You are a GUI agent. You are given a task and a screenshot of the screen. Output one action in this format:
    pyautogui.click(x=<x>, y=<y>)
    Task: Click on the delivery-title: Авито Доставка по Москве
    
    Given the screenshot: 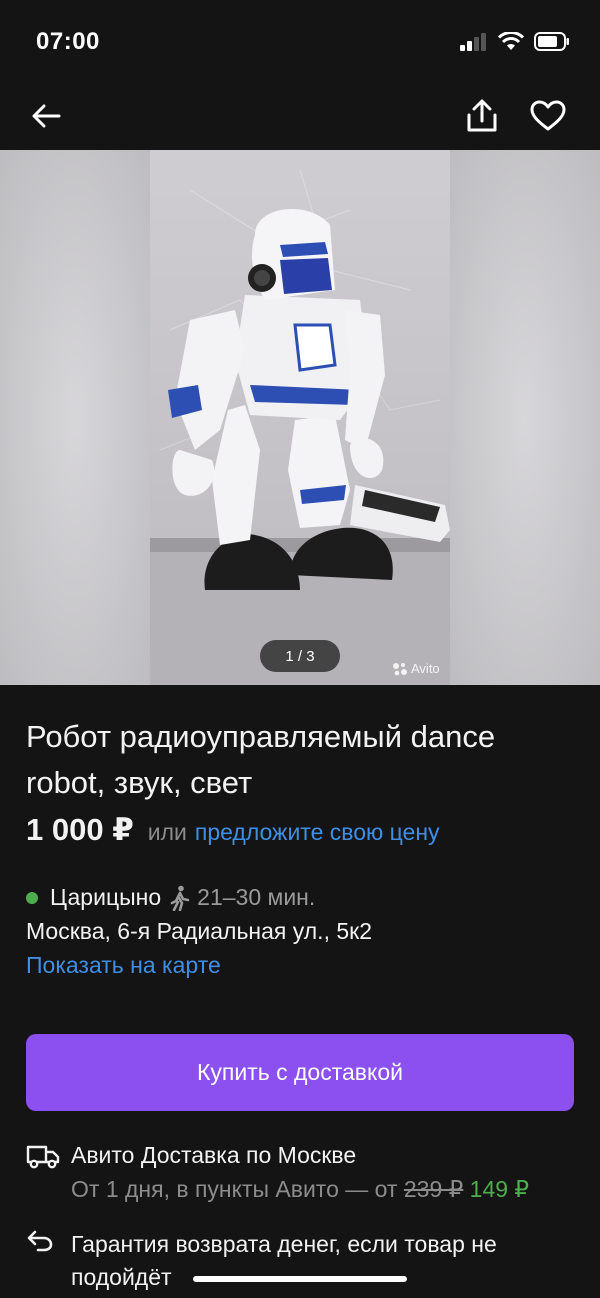 What is the action you would take?
    pyautogui.click(x=214, y=1155)
    